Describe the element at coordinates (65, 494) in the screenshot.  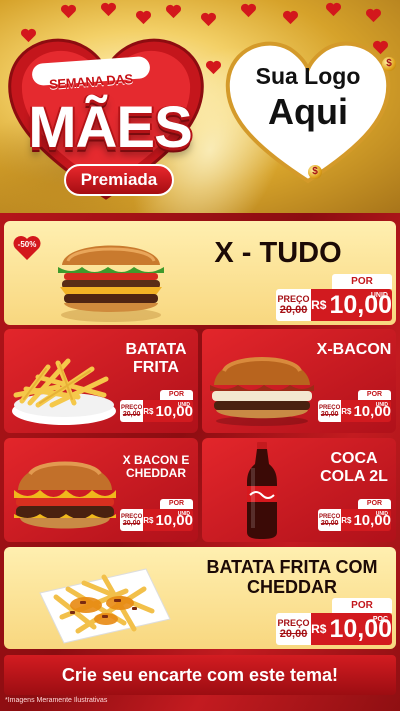
I see `cheddar-burger-icon` at that location.